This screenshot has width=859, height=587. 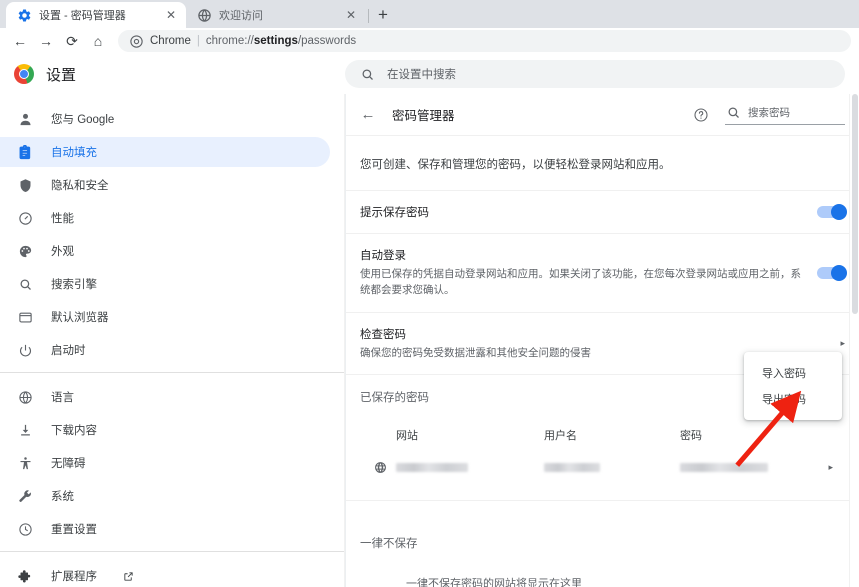 I want to click on omnibox-scheme-label: Chrome, so click(x=170, y=41).